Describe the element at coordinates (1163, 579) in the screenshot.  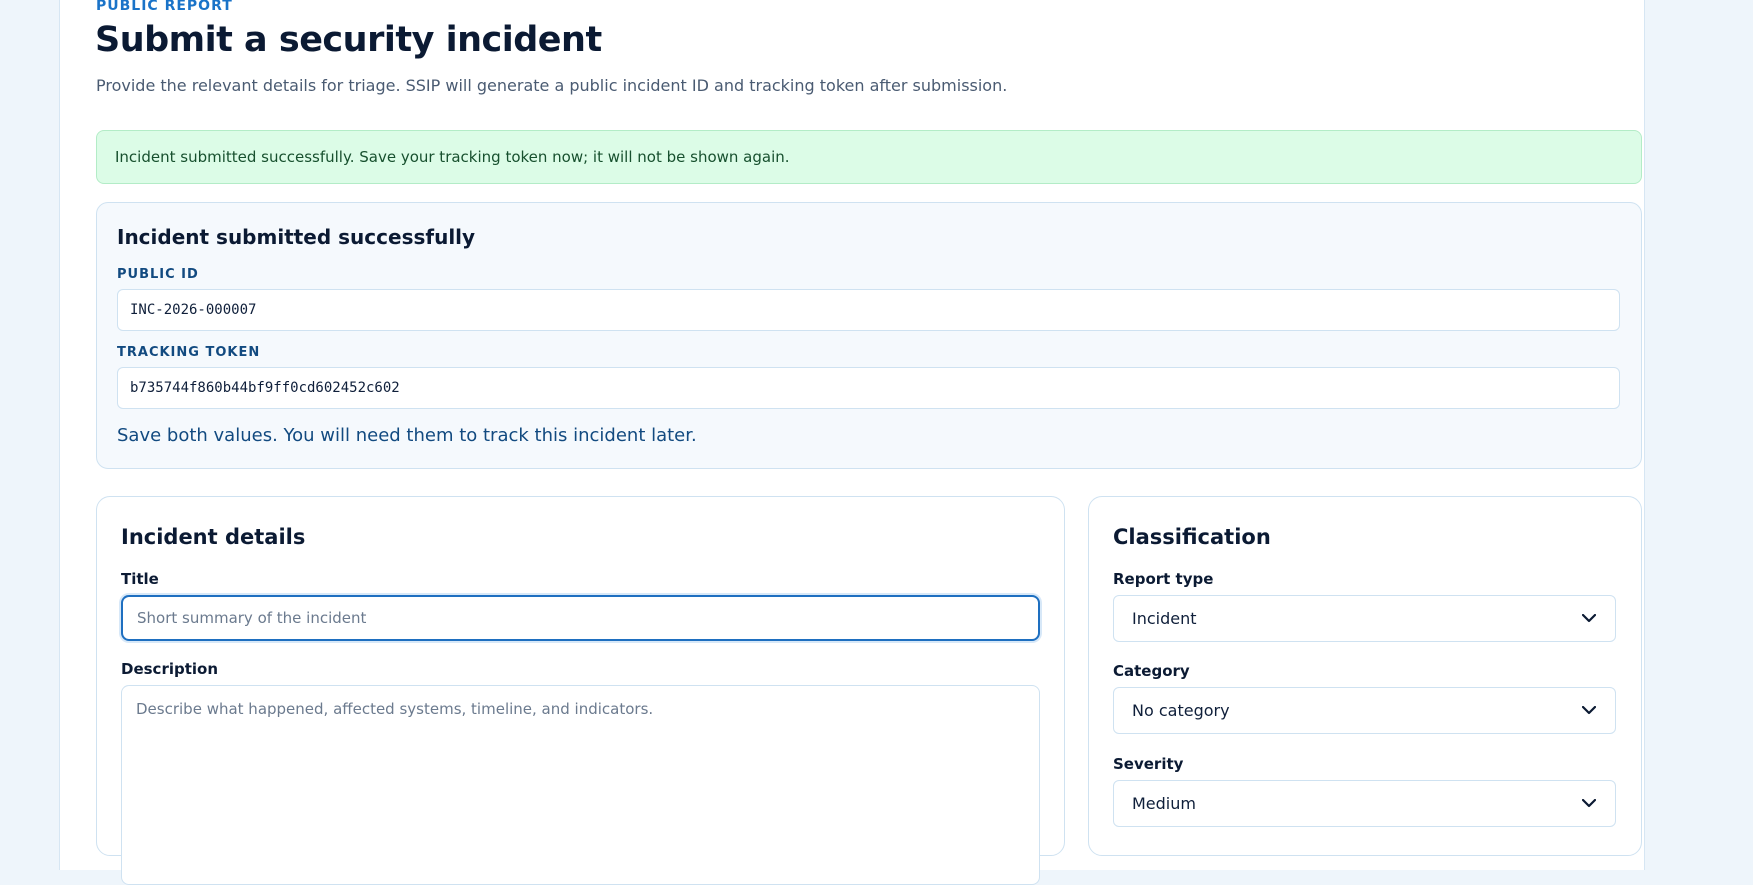
I see `report-type-label: Report type` at that location.